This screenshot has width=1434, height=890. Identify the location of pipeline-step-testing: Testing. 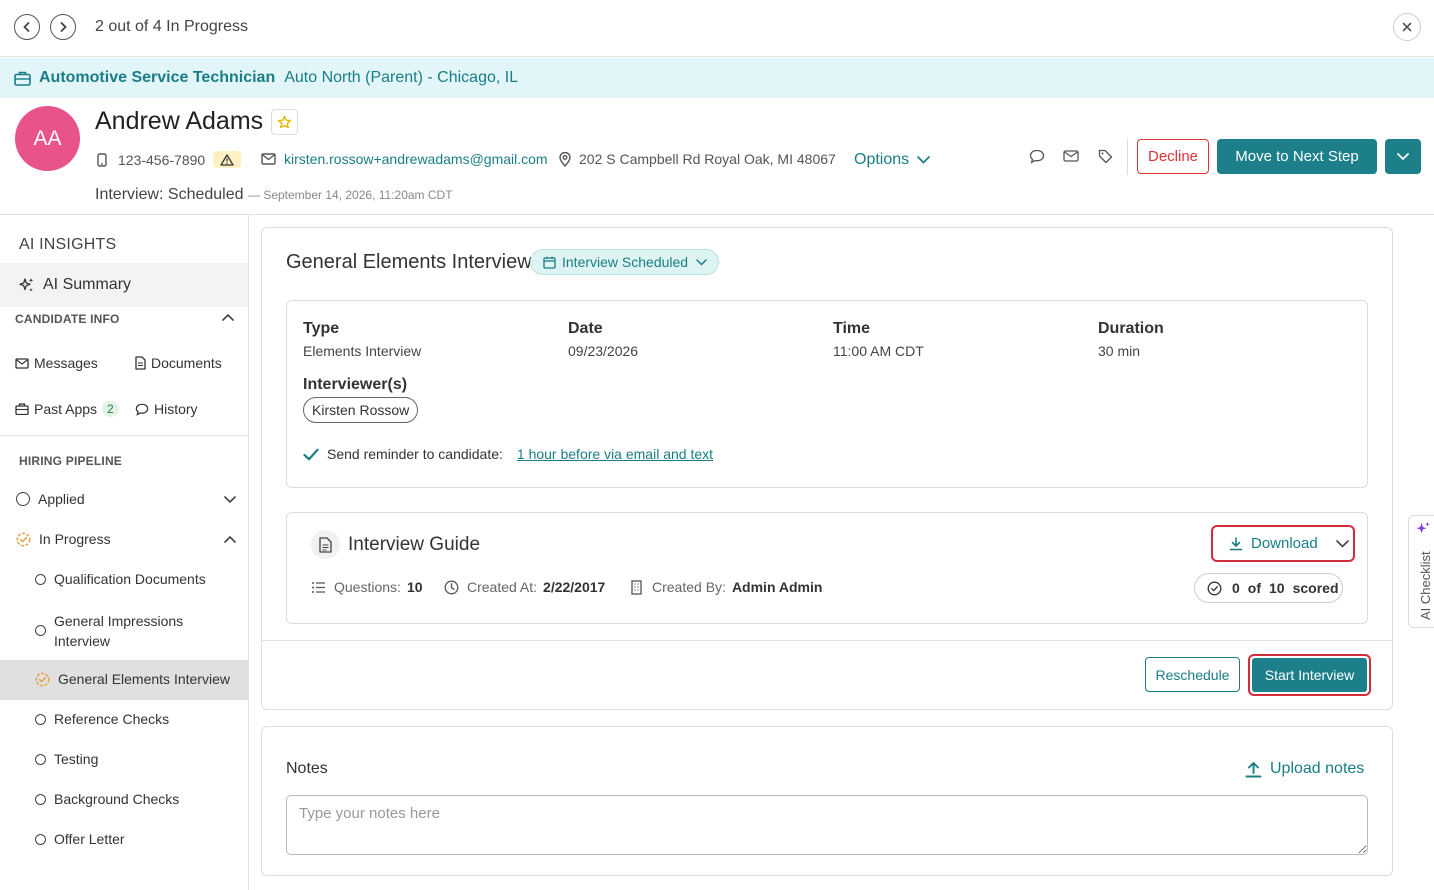
(66, 759).